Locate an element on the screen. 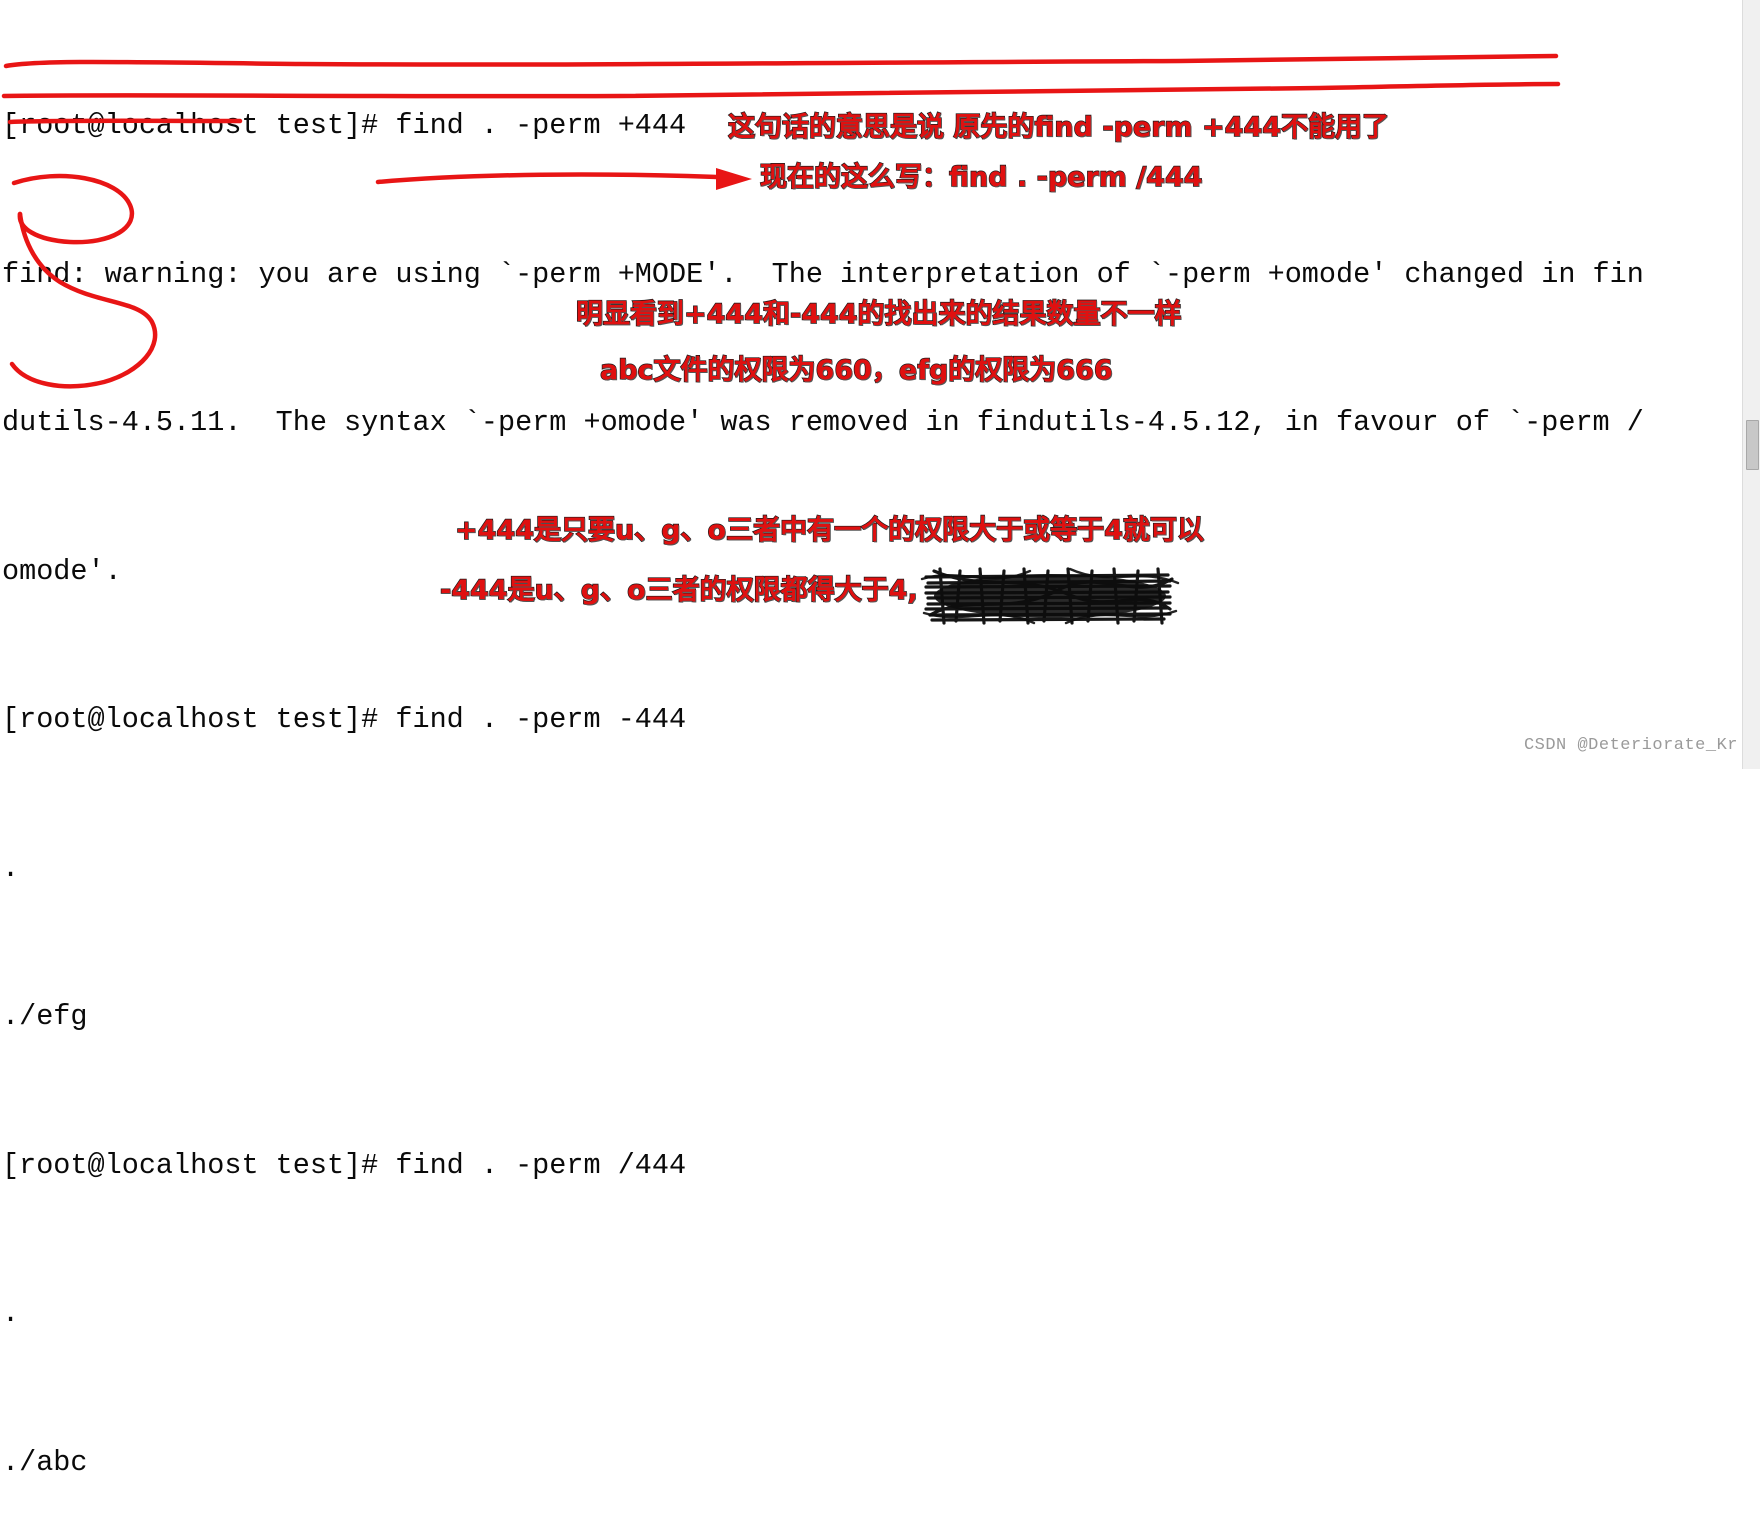  scrollbar-thumb is located at coordinates (1752, 445).